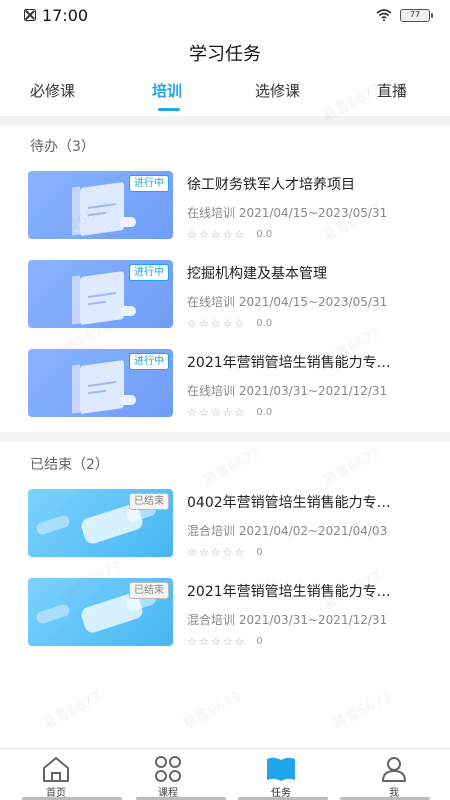  I want to click on nav-item-courses: 课程, so click(168, 774).